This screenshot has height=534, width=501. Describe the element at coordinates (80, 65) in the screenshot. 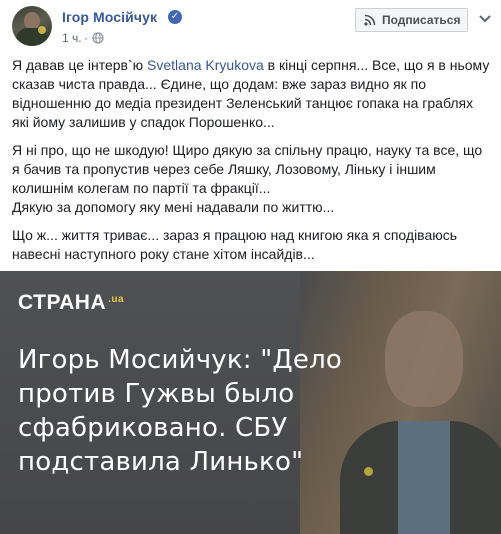

I see `post-paragraph-1-start: Я давав це інтерв`ю` at that location.